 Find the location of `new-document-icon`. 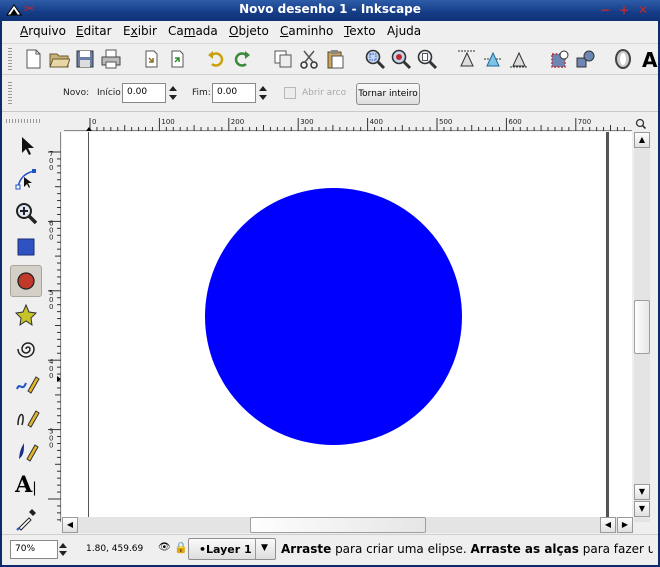

new-document-icon is located at coordinates (33, 59).